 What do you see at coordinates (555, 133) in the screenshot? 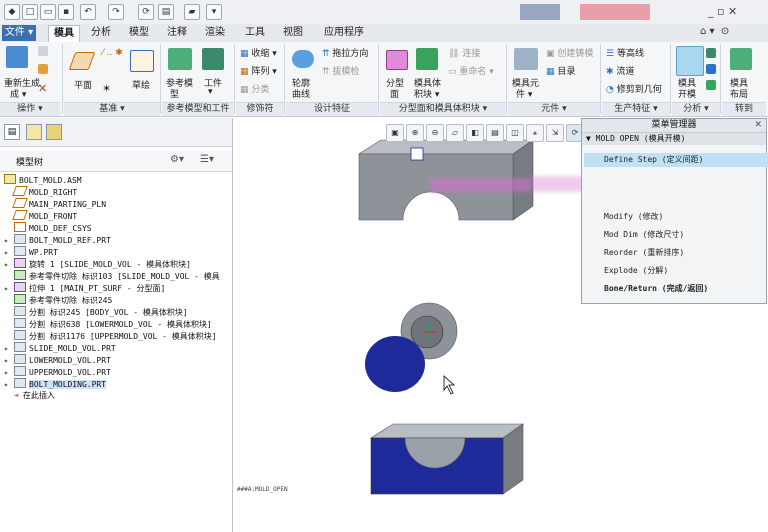
I see `annotation-display-icon: ⇲` at bounding box center [555, 133].